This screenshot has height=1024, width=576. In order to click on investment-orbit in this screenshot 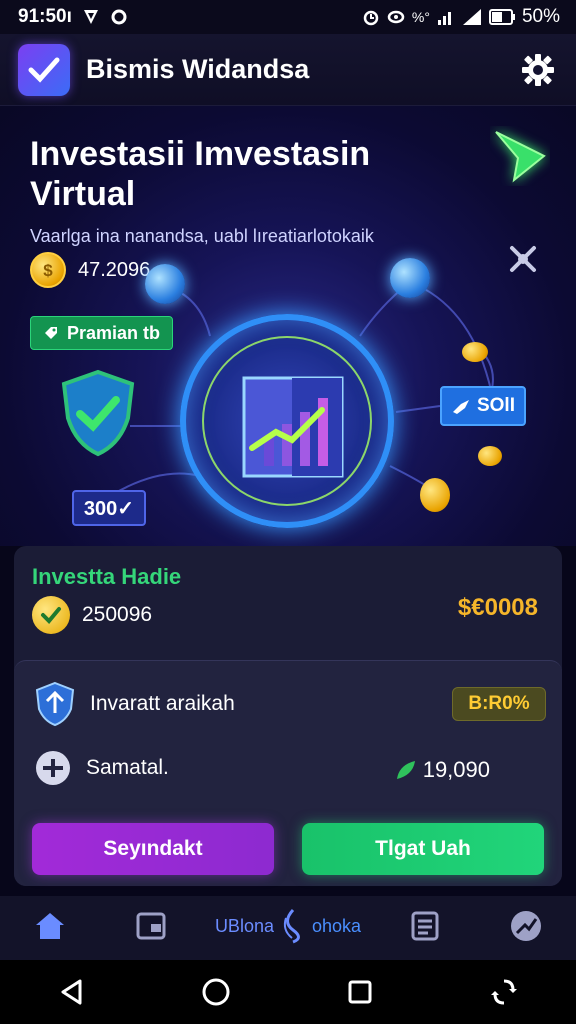, I will do `click(287, 421)`.